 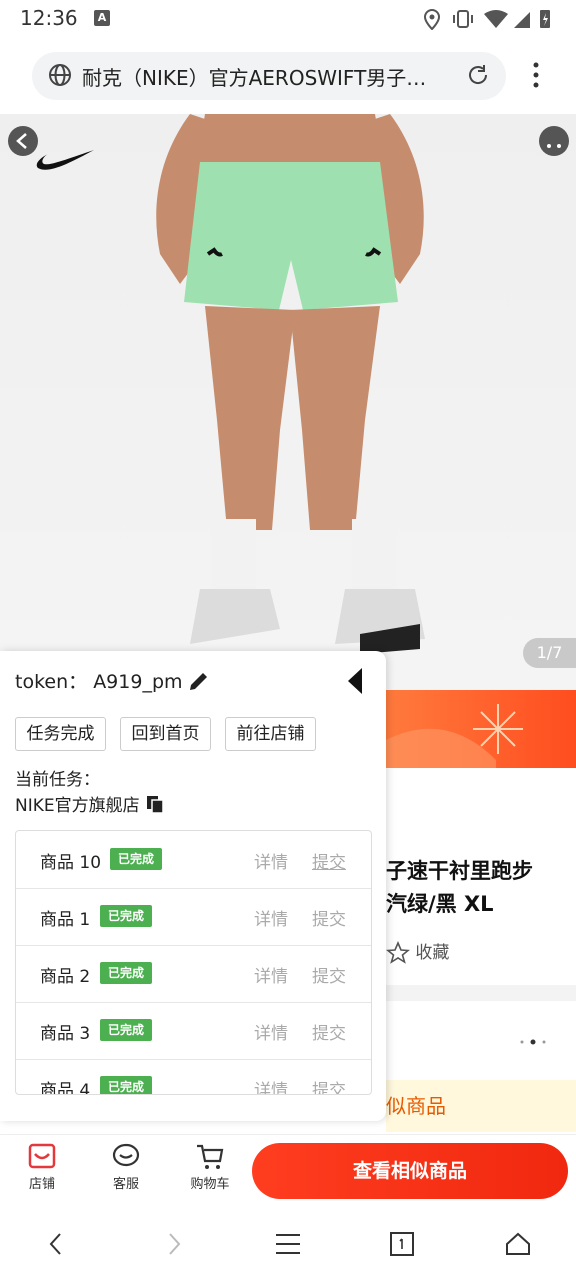 What do you see at coordinates (126, 1155) in the screenshot?
I see `customer-service-icon` at bounding box center [126, 1155].